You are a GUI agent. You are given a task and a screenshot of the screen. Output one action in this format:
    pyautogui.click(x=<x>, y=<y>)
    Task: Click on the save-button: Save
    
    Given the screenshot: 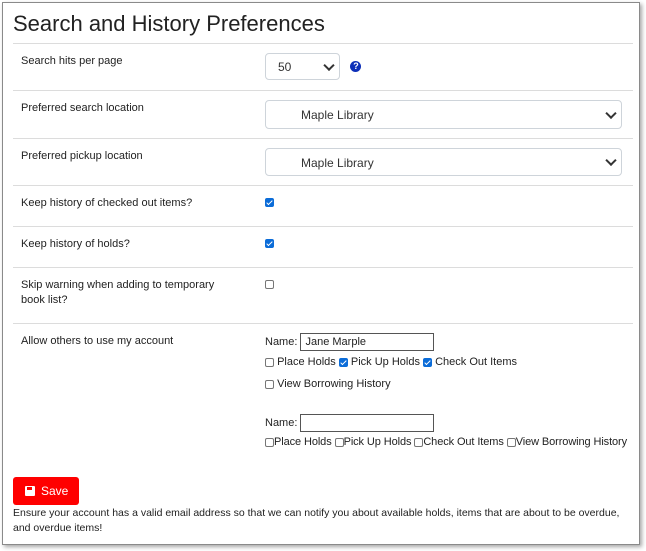 What is the action you would take?
    pyautogui.click(x=46, y=491)
    